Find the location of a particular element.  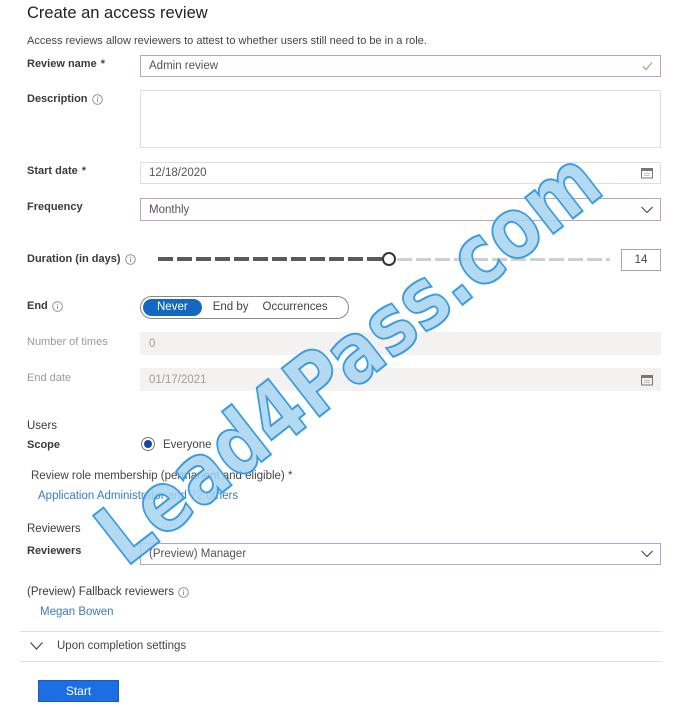

fallback-reviewers-label-text: (Preview) Fallback reviewers is located at coordinates (100, 592).